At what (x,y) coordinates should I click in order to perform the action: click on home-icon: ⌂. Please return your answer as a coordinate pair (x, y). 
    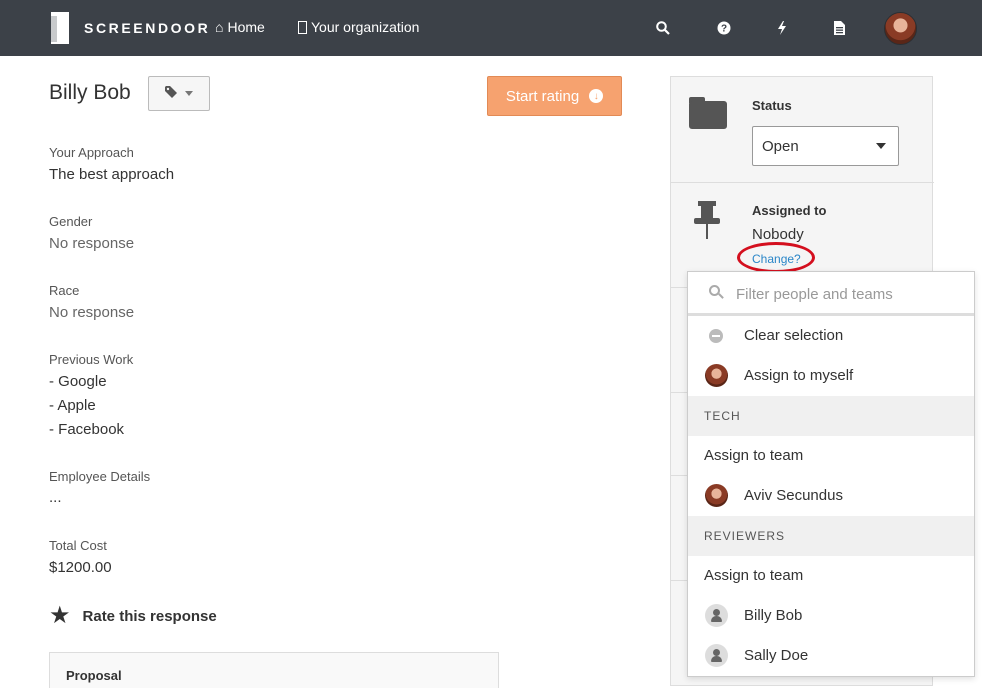
    Looking at the image, I should click on (219, 27).